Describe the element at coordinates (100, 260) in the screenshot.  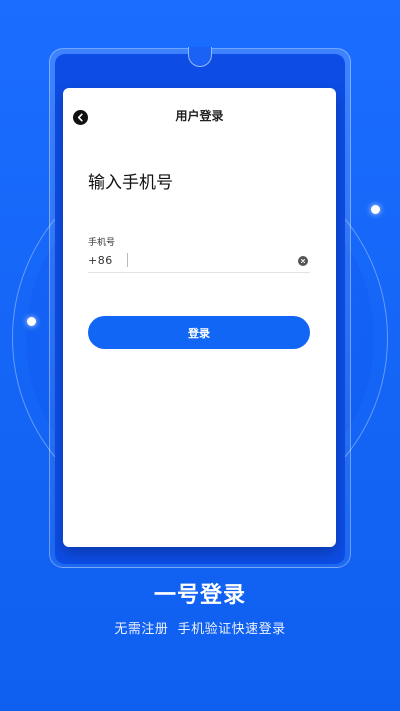
I see `country-code: +86` at that location.